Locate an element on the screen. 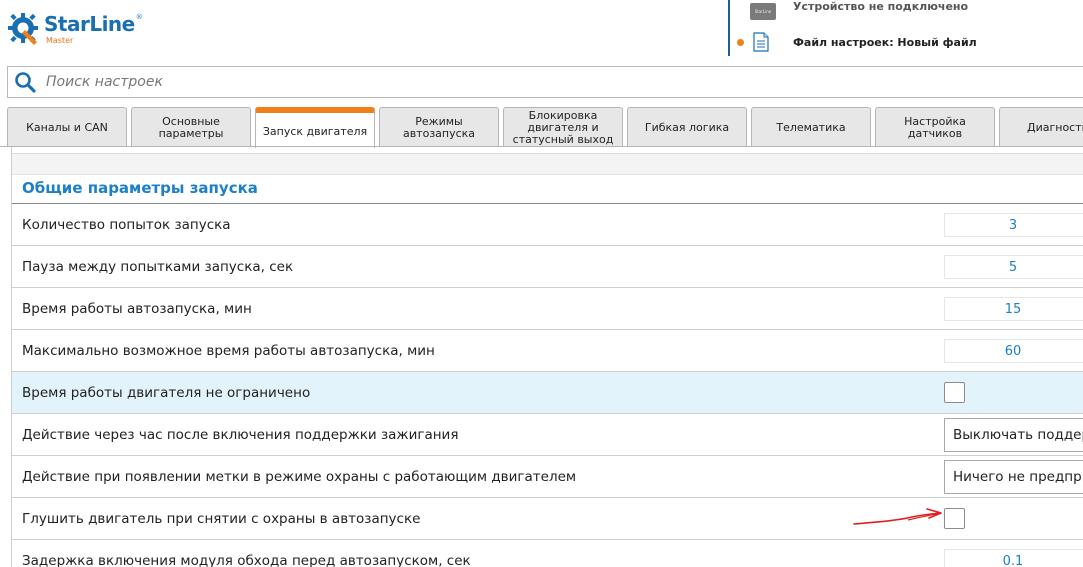  tab-label: Гибкая логика is located at coordinates (687, 127).